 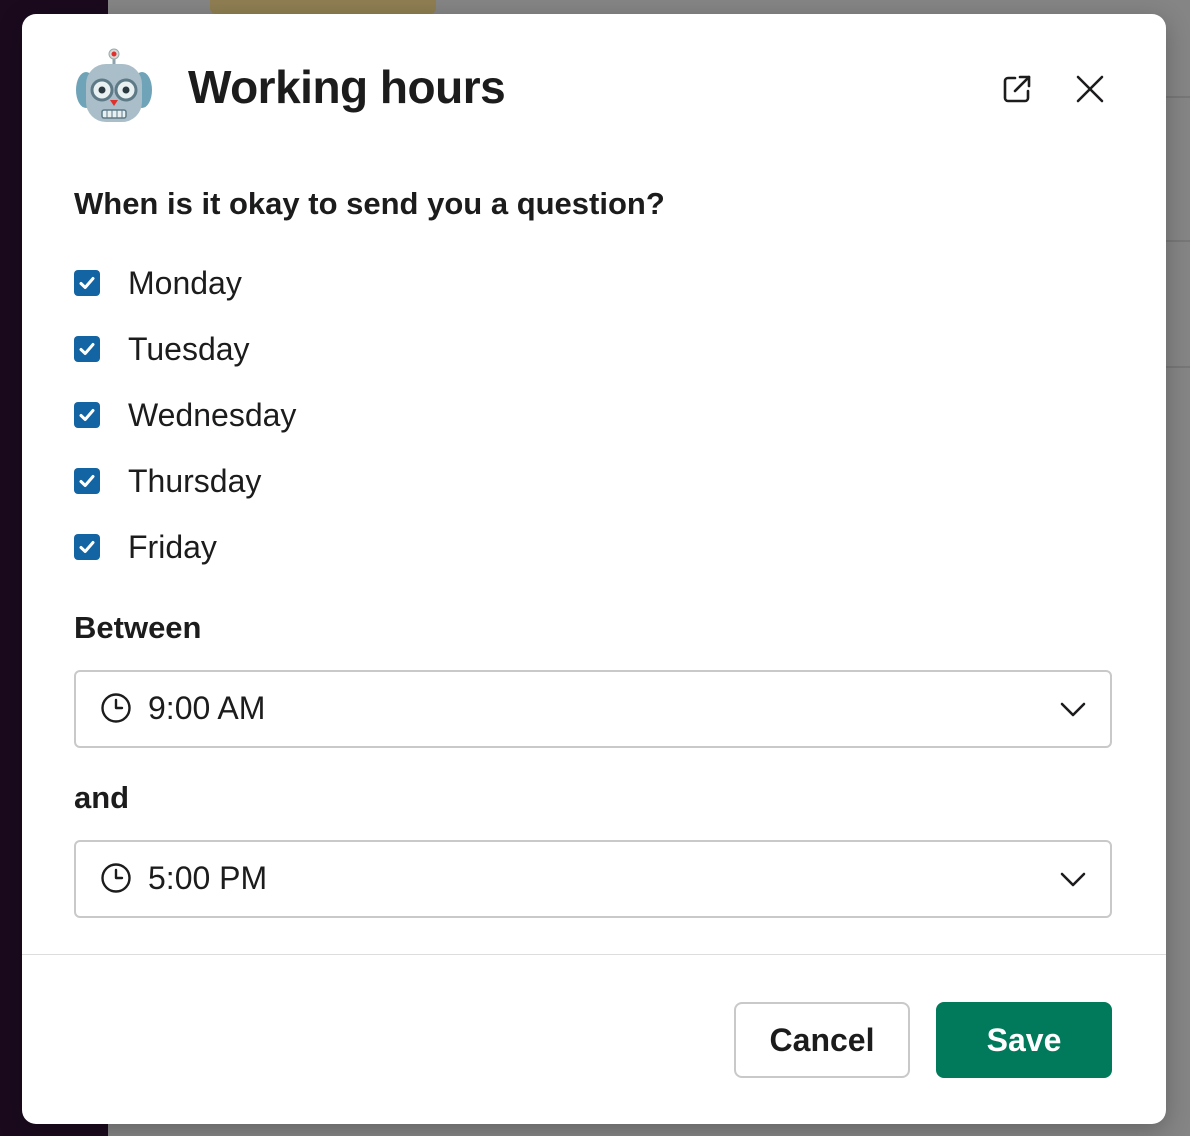 I want to click on checkbox-wednesday: Wednesday, so click(x=185, y=415).